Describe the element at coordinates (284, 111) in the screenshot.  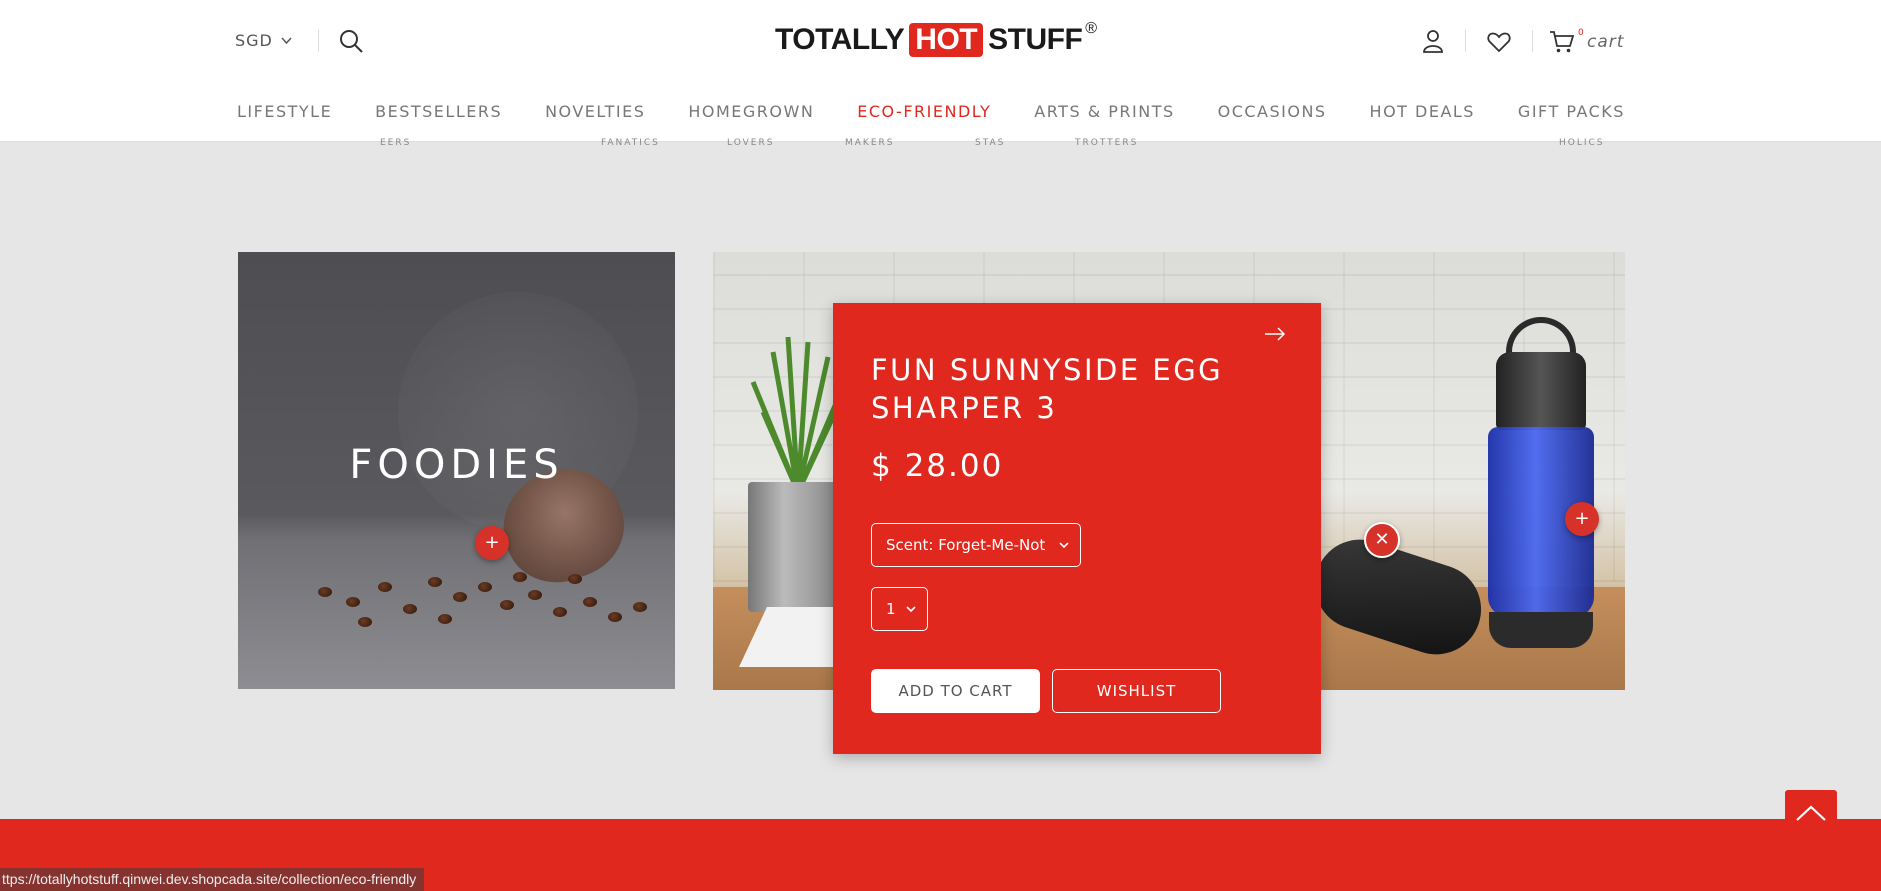
I see `nav-lifestyle: LIFESTYLE` at that location.